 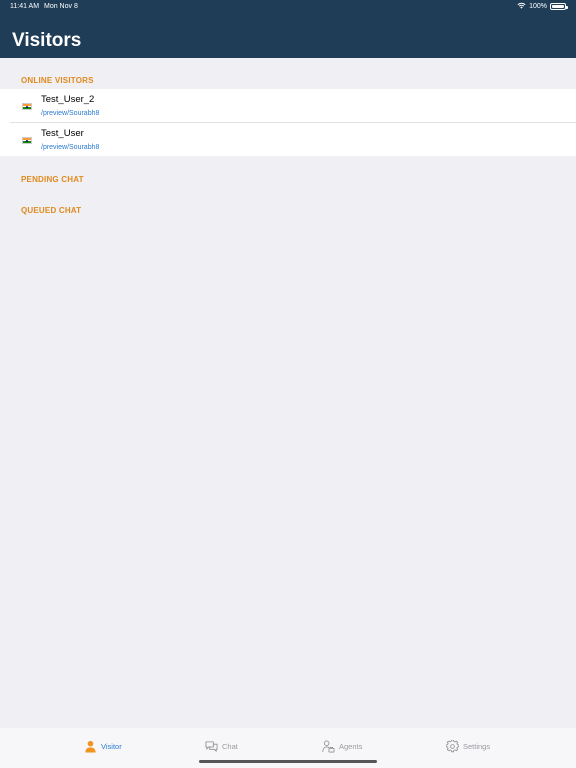 What do you see at coordinates (90, 746) in the screenshot?
I see `person-icon` at bounding box center [90, 746].